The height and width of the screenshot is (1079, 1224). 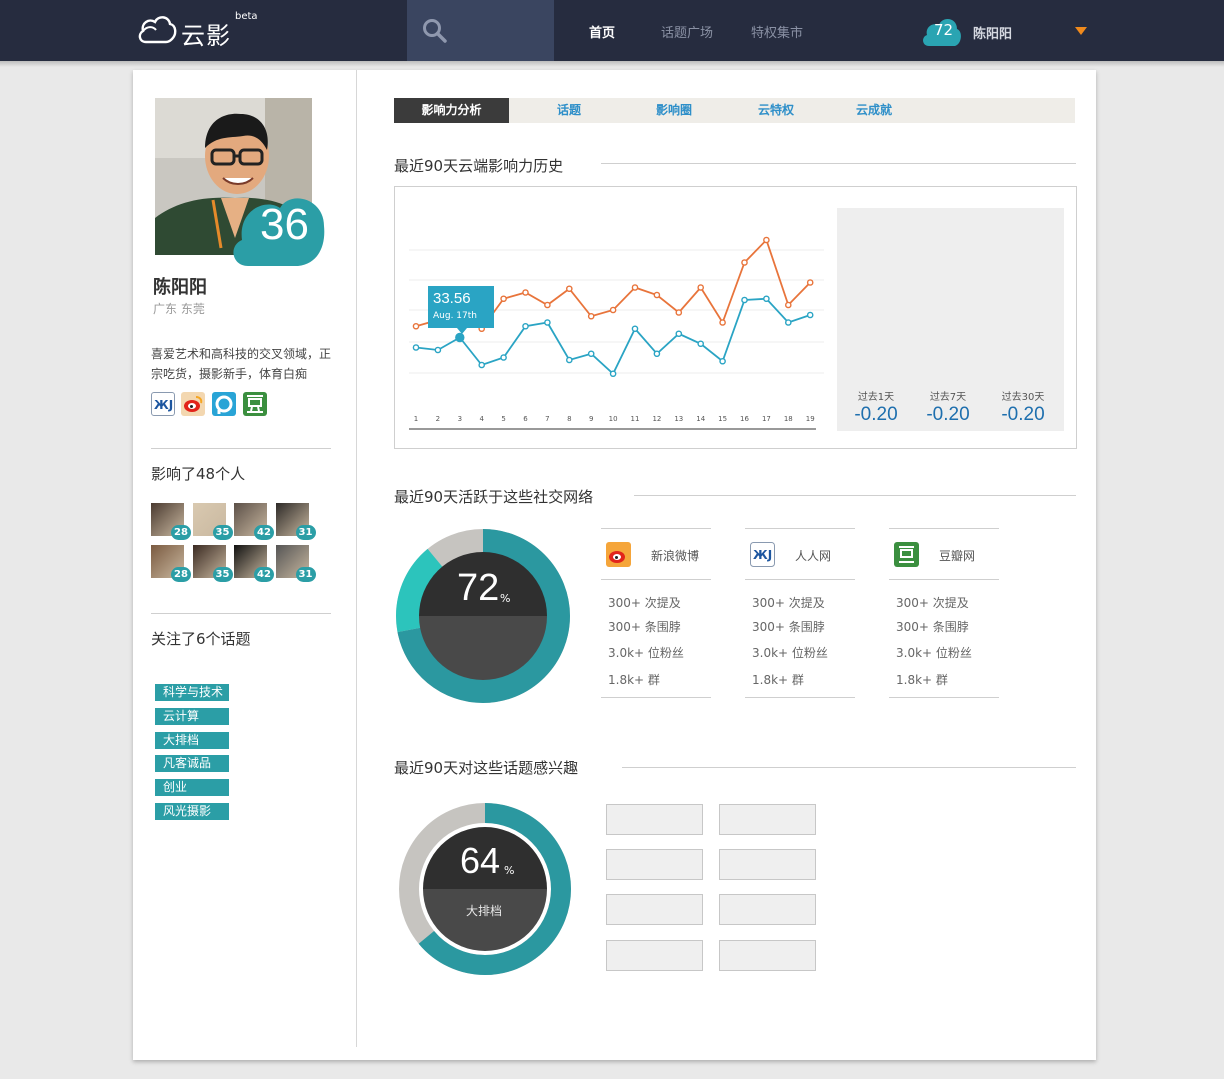 What do you see at coordinates (992, 32) in the screenshot?
I see `user-name: 陈阳阳` at bounding box center [992, 32].